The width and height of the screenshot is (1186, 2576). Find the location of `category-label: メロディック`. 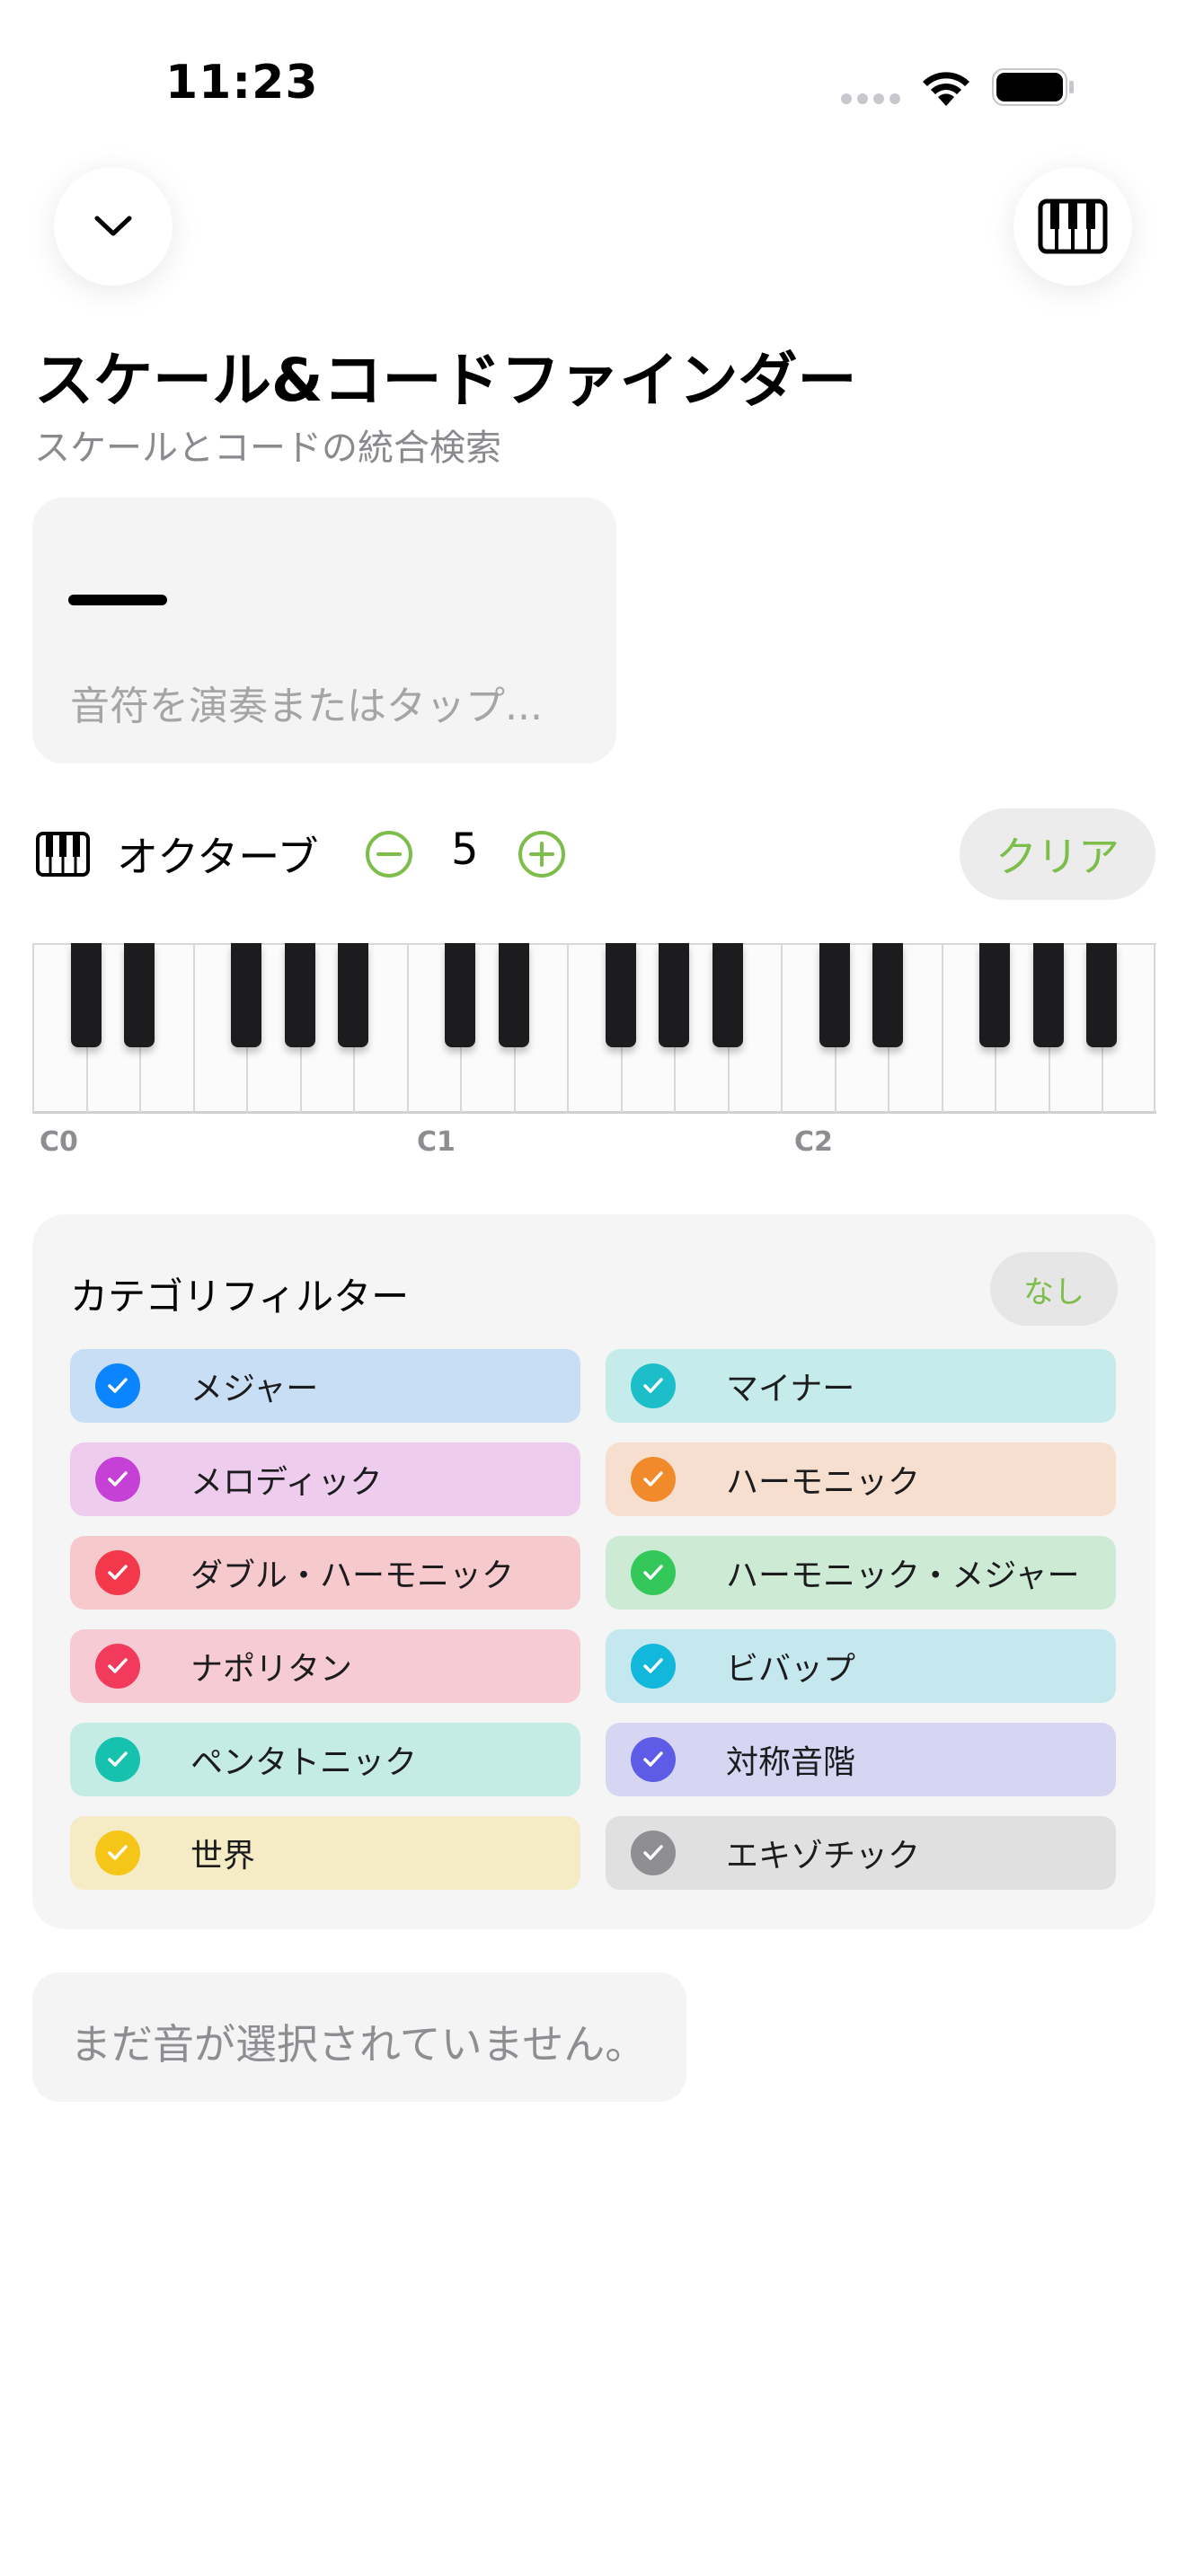

category-label: メロディック is located at coordinates (286, 1482).